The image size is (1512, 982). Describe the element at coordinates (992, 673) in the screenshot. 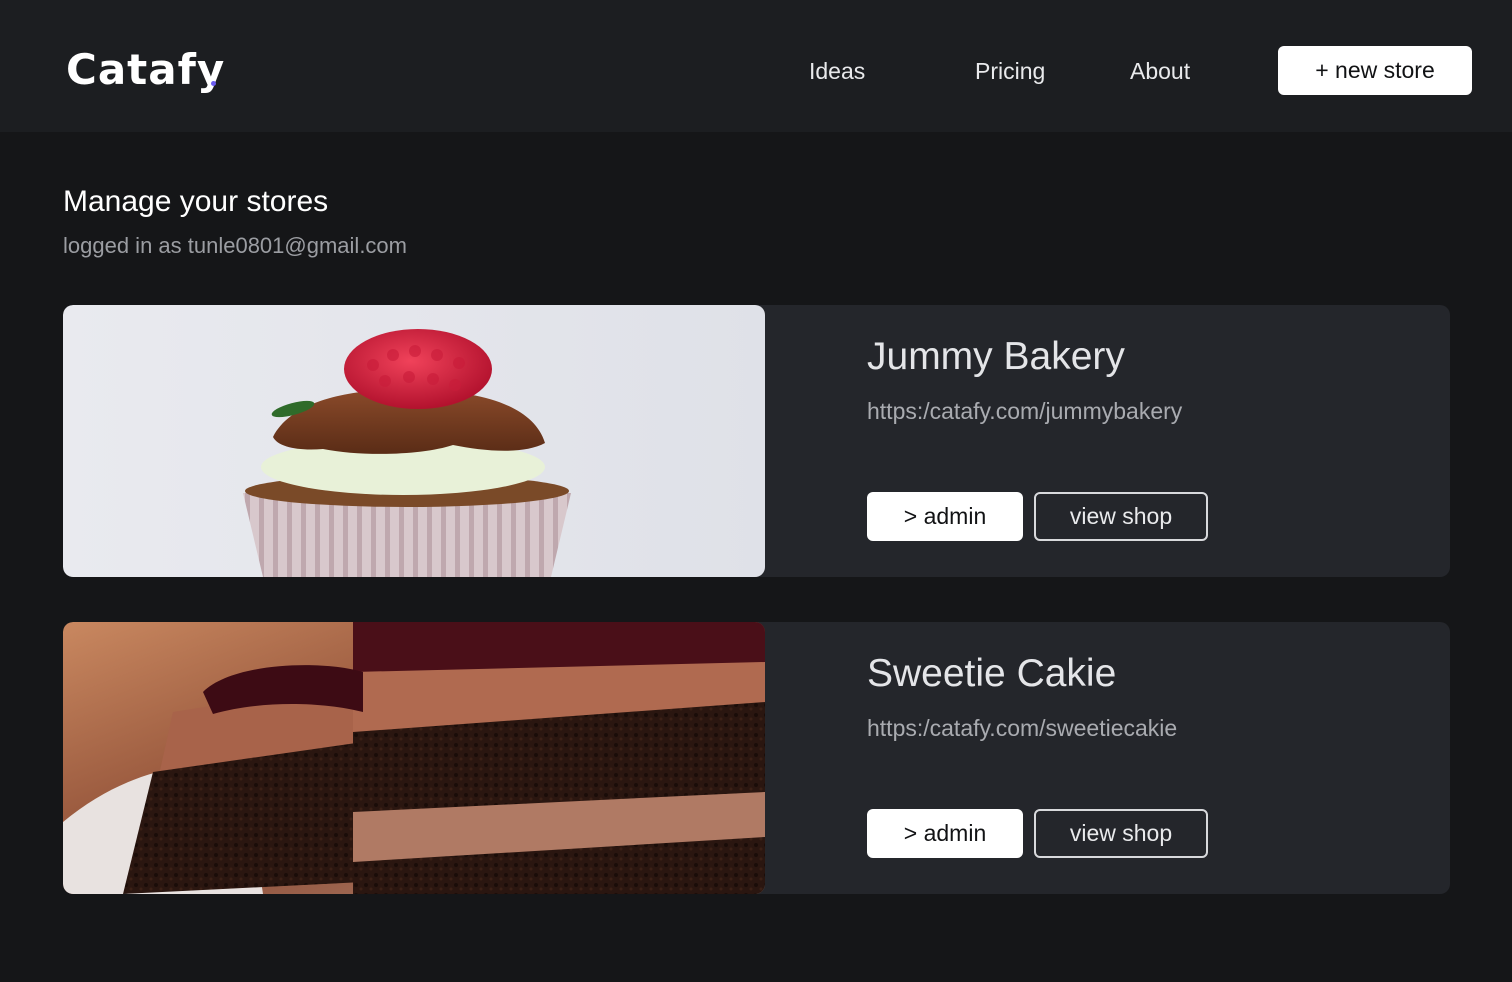

I see `store-name: Sweetie Cakie` at that location.